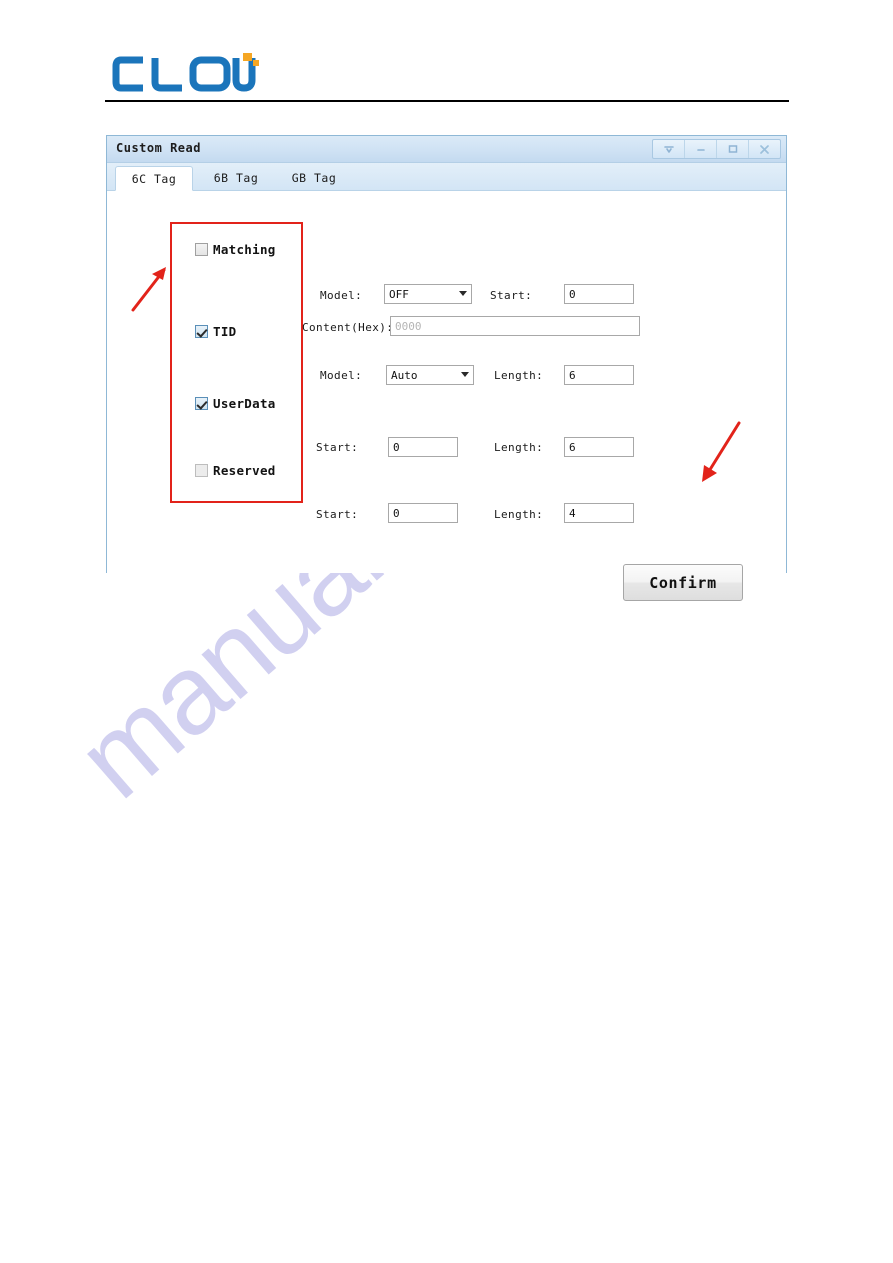  What do you see at coordinates (764, 149) in the screenshot?
I see `close-icon` at bounding box center [764, 149].